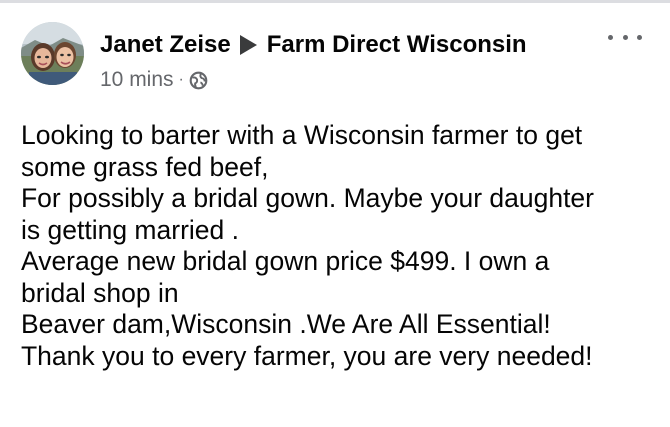  I want to click on top-divider, so click(335, 1).